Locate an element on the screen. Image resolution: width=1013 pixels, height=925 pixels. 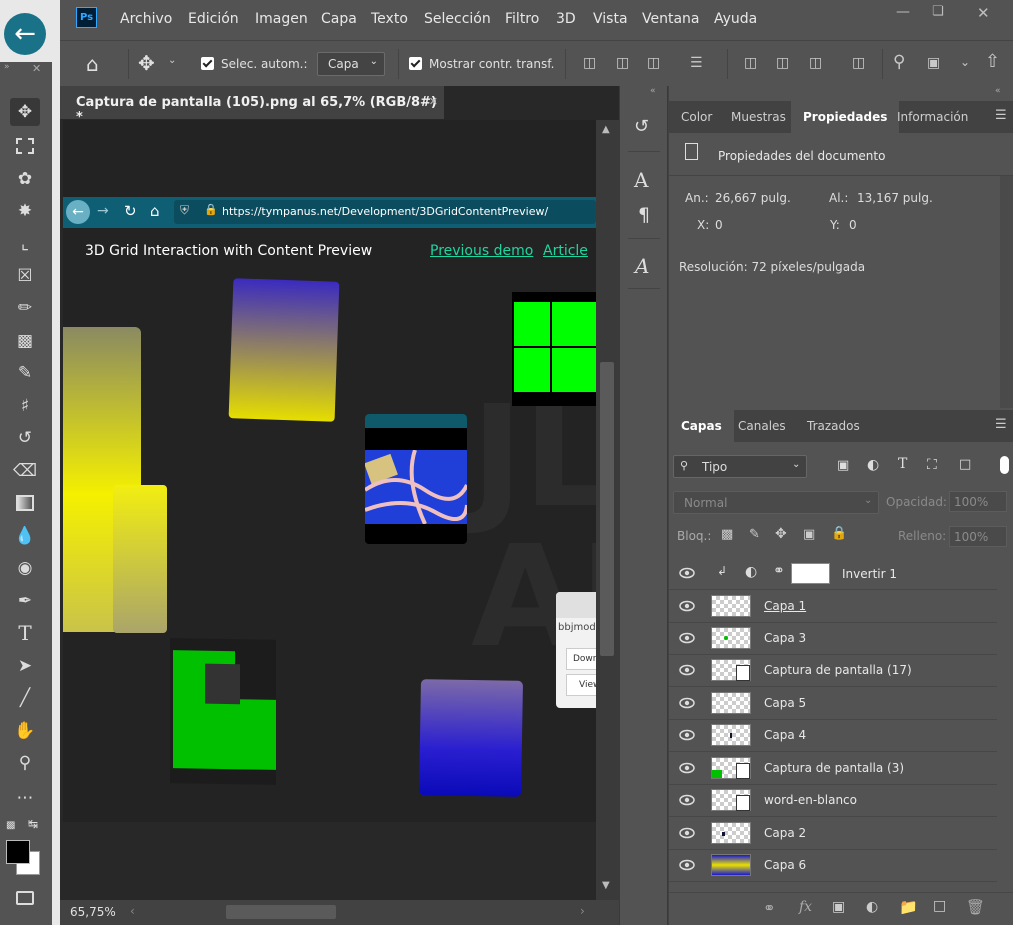
swap-colors-icon: ↹ is located at coordinates (33, 824).